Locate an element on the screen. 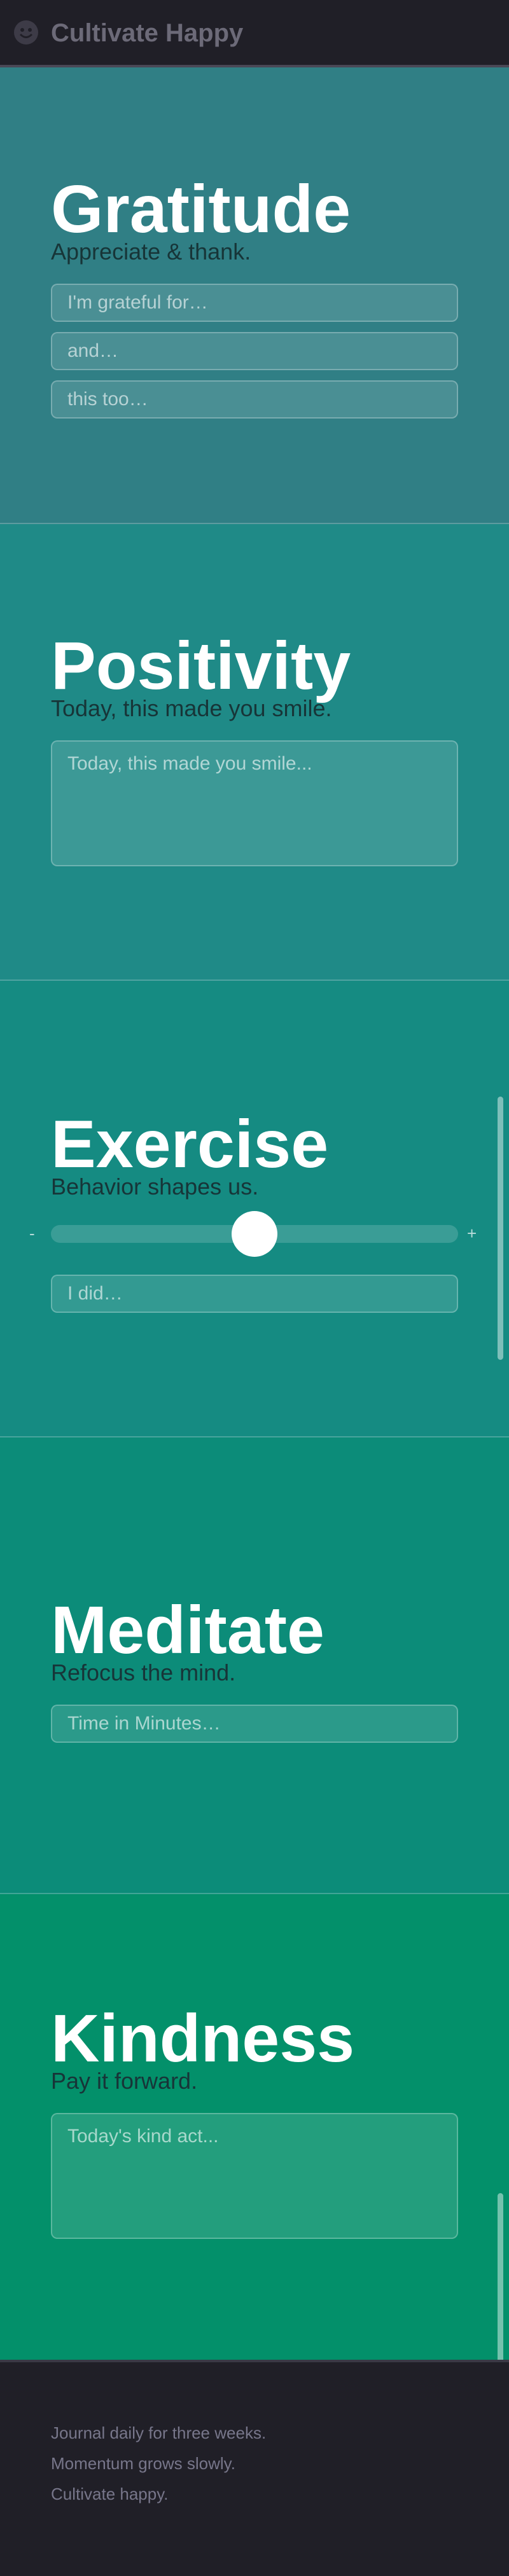 Image resolution: width=509 pixels, height=2576 pixels. footer-line: Momentum grows slowly. is located at coordinates (143, 2463).